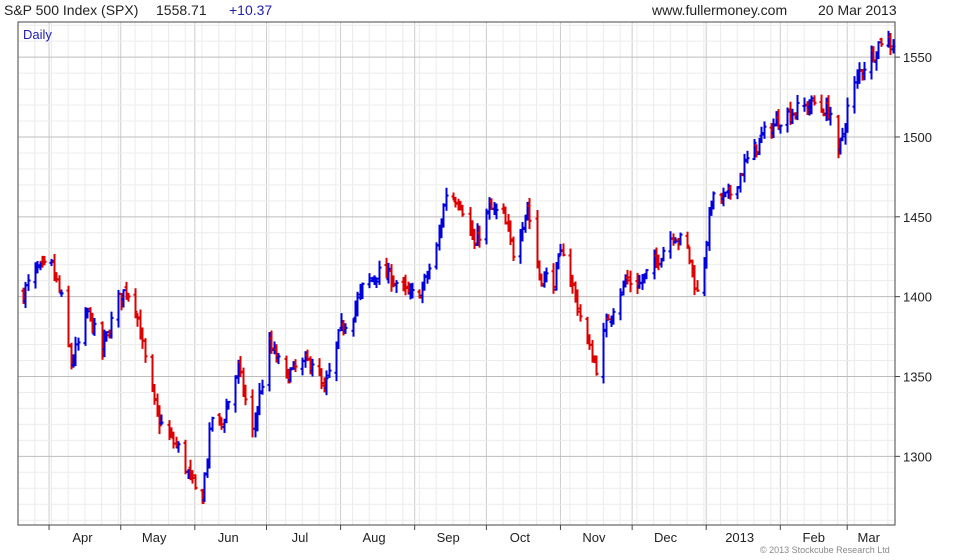 Image resolution: width=980 pixels, height=560 pixels. I want to click on y-tick-label: 1500, so click(917, 137).